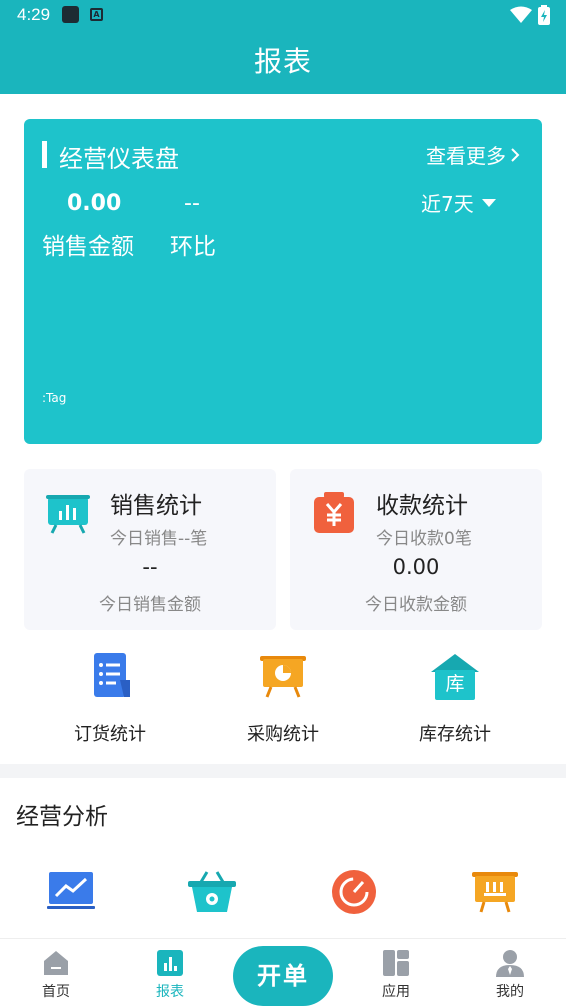  I want to click on sales-stats-subtitle: 今日销售--笔, so click(159, 539).